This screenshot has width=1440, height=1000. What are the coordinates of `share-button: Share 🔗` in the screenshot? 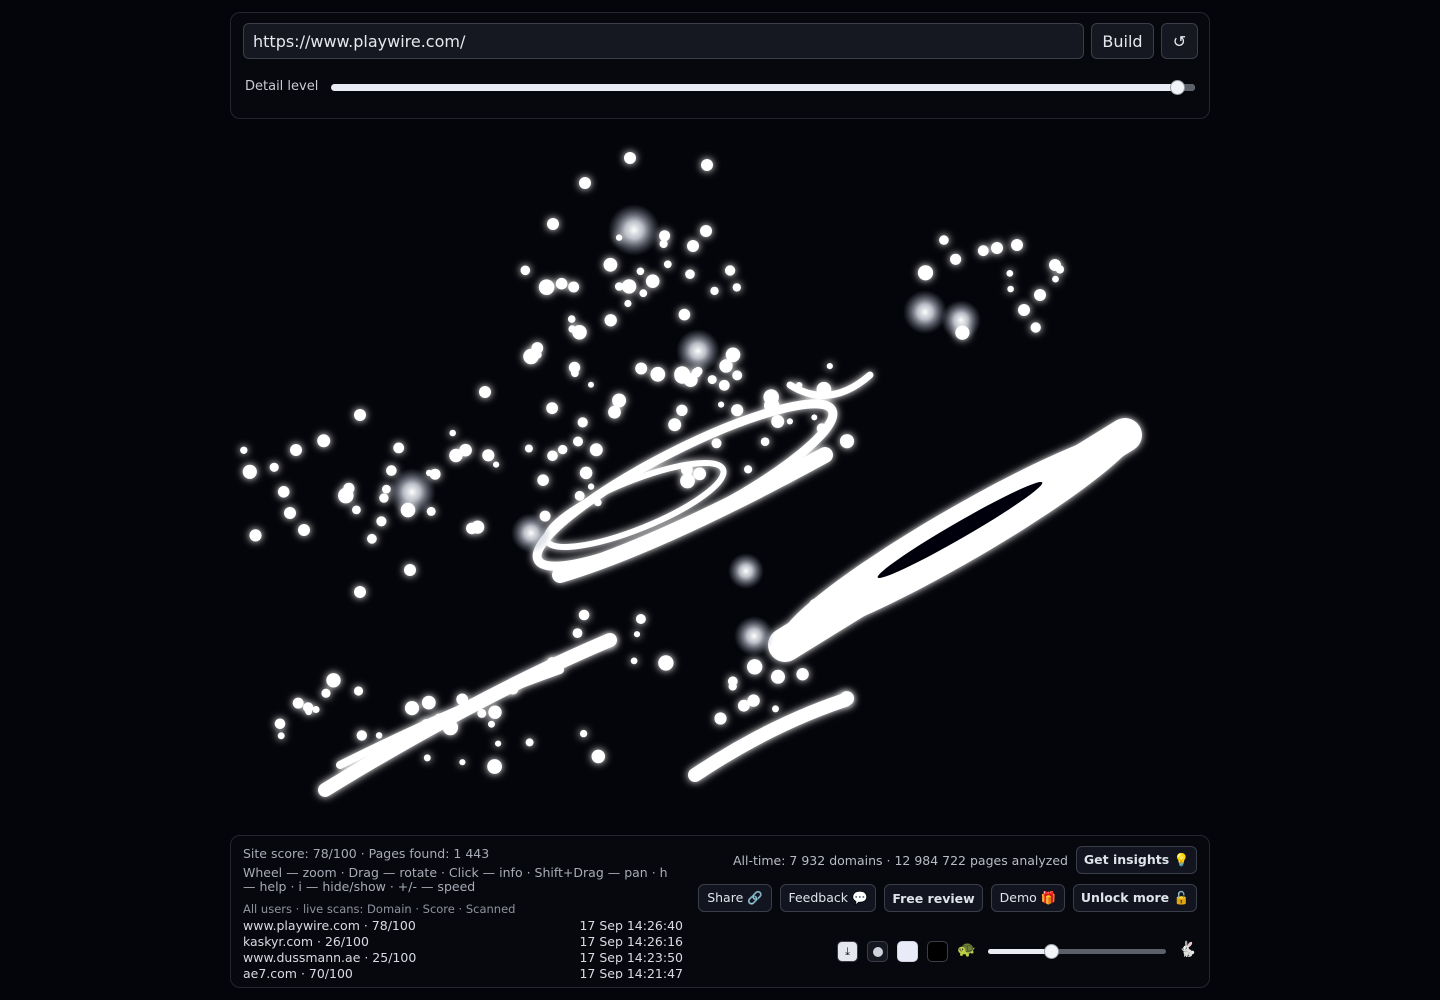 It's located at (735, 898).